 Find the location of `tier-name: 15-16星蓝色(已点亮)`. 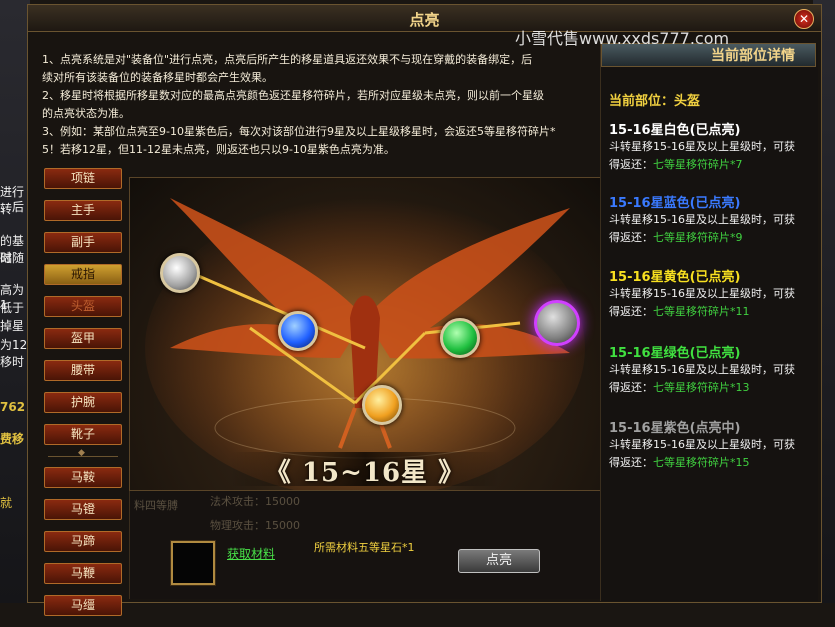

tier-name: 15-16星蓝色(已点亮) is located at coordinates (675, 203).